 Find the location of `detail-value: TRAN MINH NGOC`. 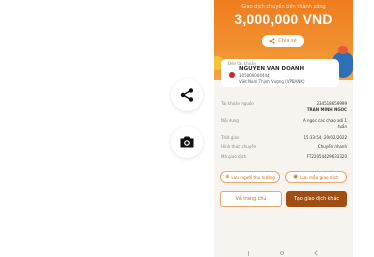

detail-value: TRAN MINH NGOC is located at coordinates (326, 109).